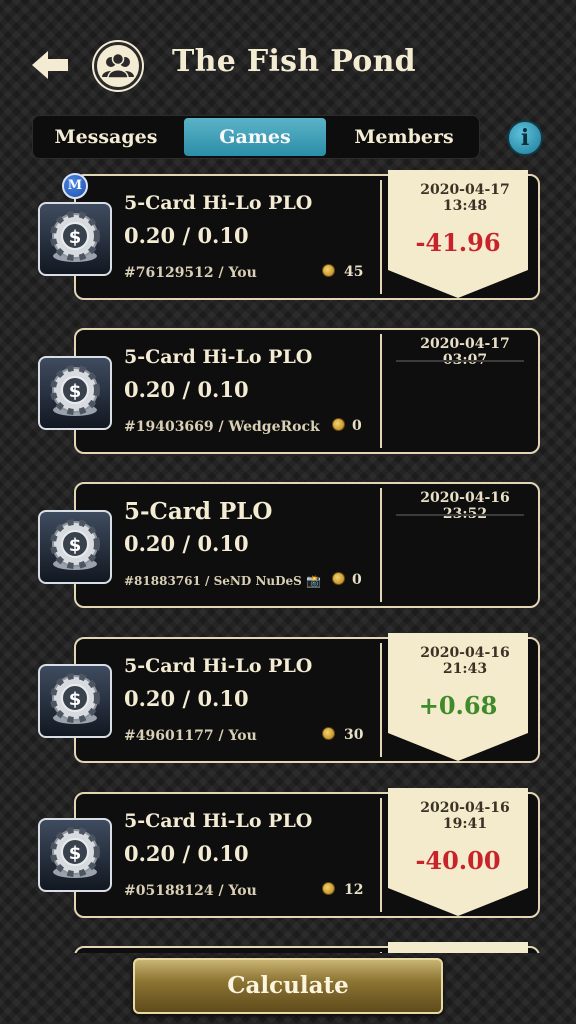  What do you see at coordinates (190, 891) in the screenshot?
I see `game-id-owner: #05188124 / You` at bounding box center [190, 891].